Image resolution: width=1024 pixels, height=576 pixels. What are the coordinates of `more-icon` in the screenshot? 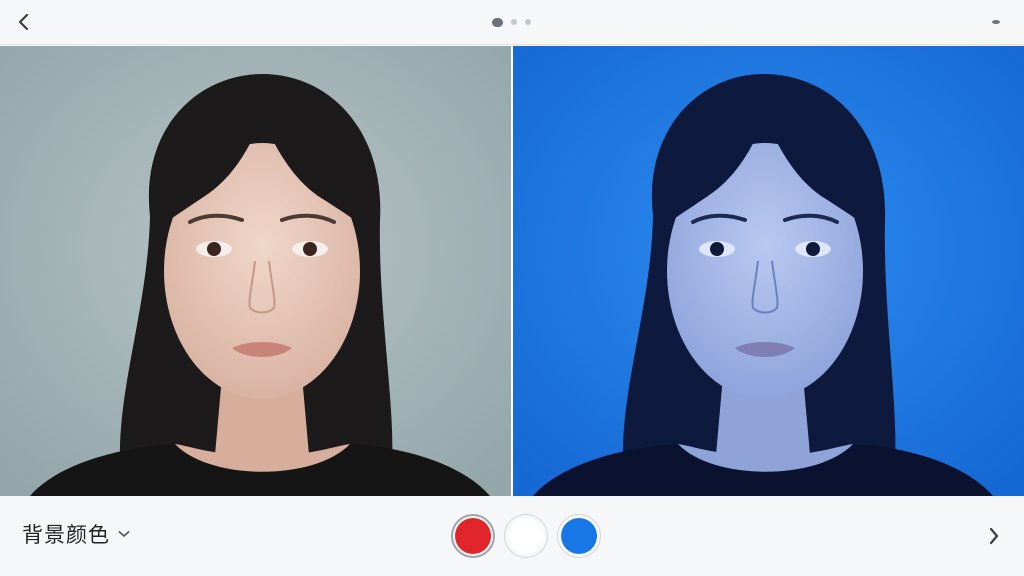 It's located at (996, 22).